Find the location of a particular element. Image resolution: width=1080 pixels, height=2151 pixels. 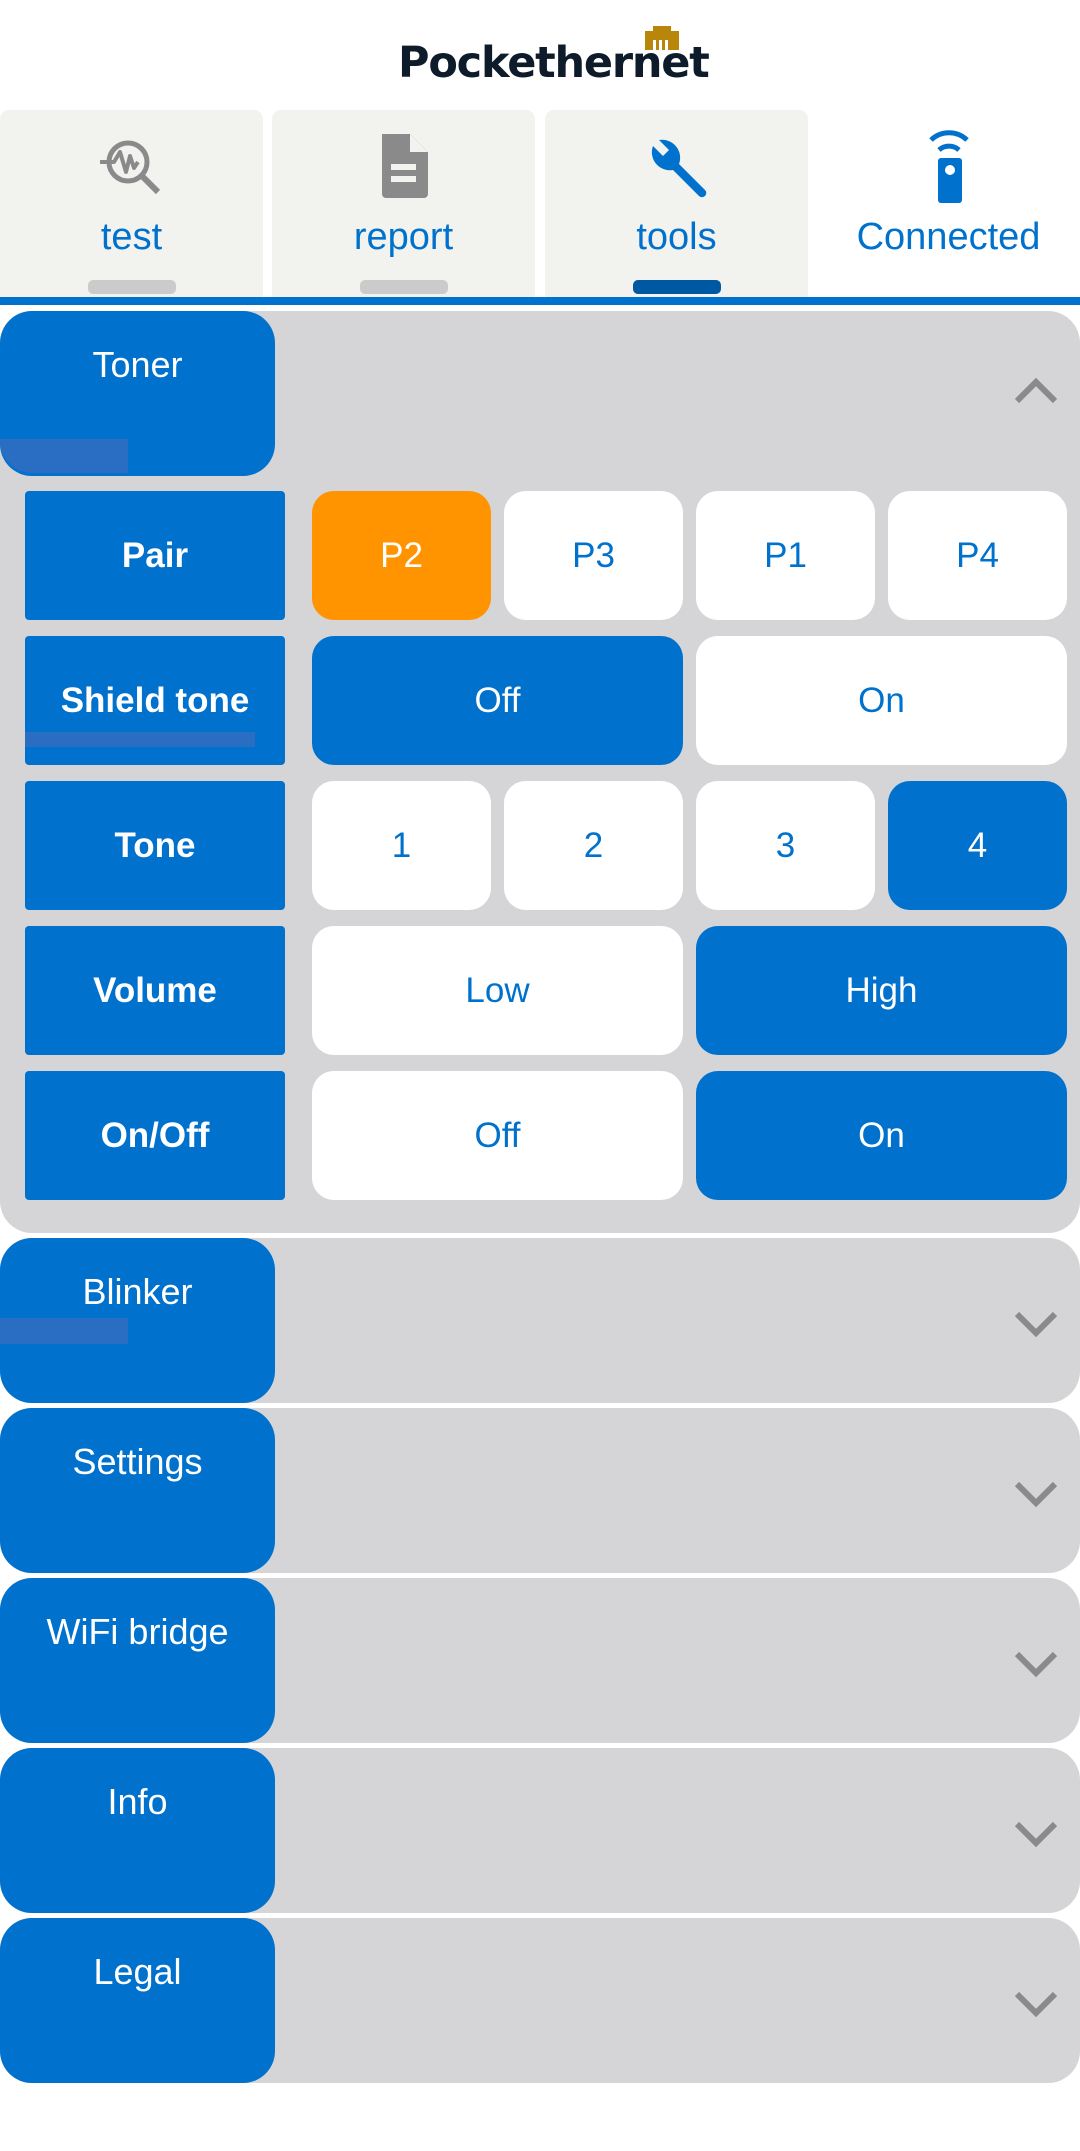

tone-option-1: 1 is located at coordinates (401, 845).